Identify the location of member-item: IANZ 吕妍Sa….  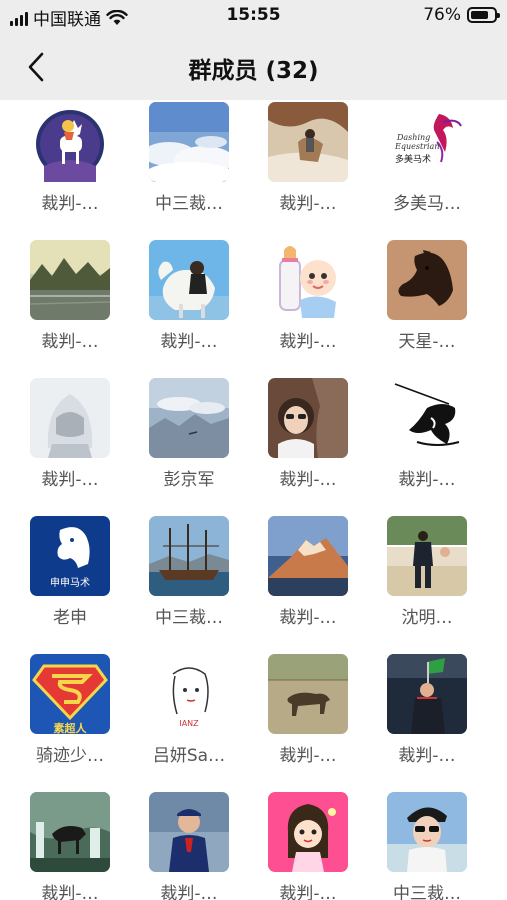
(189, 712).